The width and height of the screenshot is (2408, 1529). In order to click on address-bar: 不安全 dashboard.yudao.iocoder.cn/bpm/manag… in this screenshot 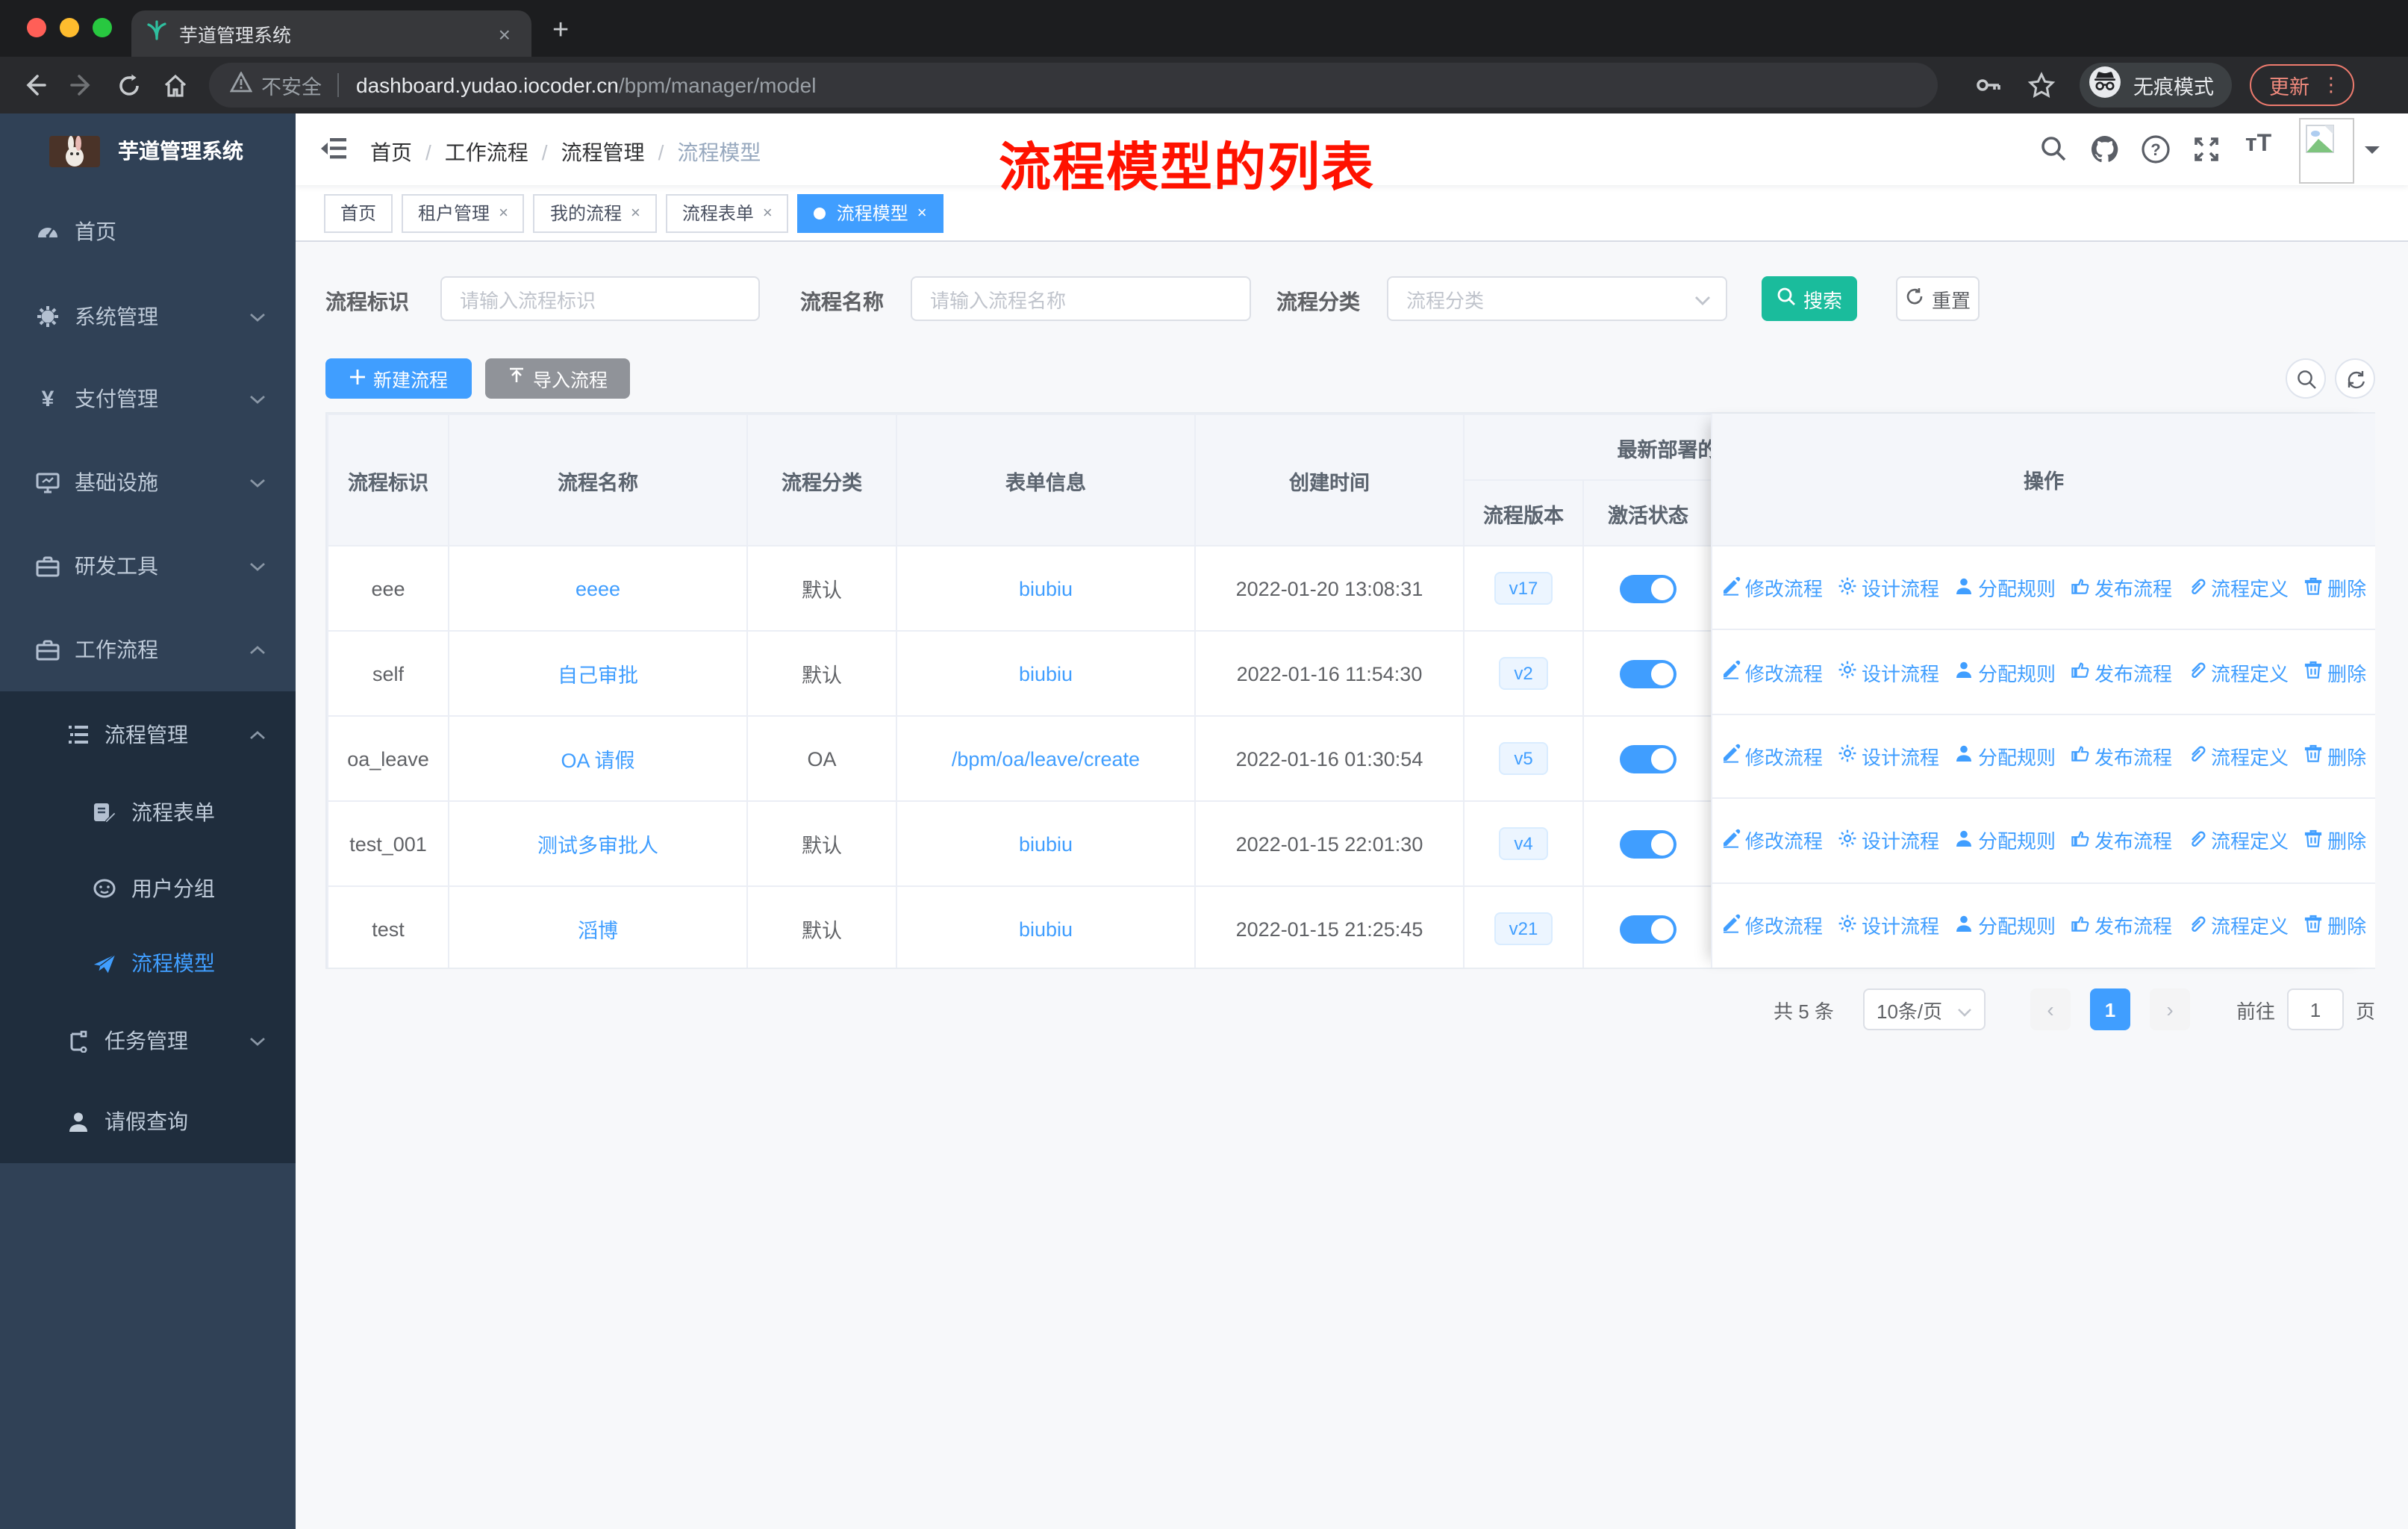, I will do `click(1073, 85)`.